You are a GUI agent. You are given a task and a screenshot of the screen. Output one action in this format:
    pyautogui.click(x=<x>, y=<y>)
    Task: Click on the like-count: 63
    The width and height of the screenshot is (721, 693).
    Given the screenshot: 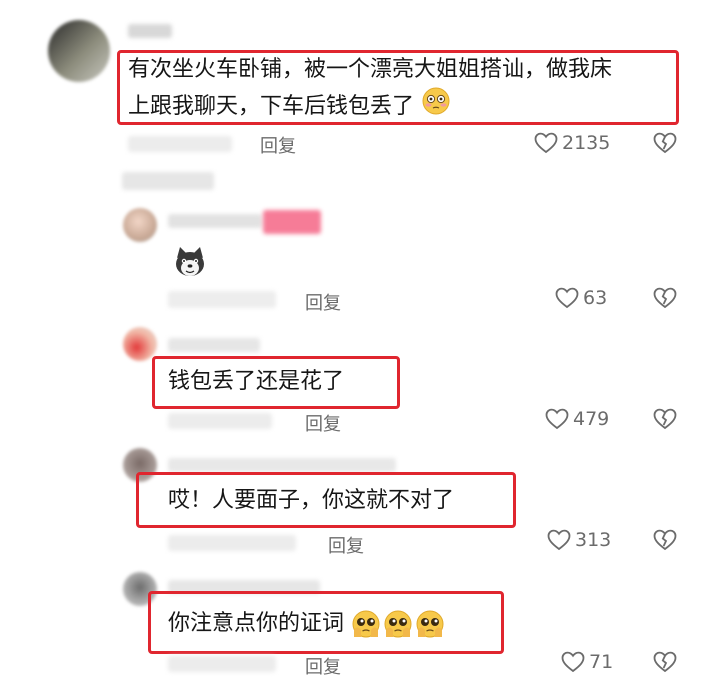 What is the action you would take?
    pyautogui.click(x=595, y=298)
    